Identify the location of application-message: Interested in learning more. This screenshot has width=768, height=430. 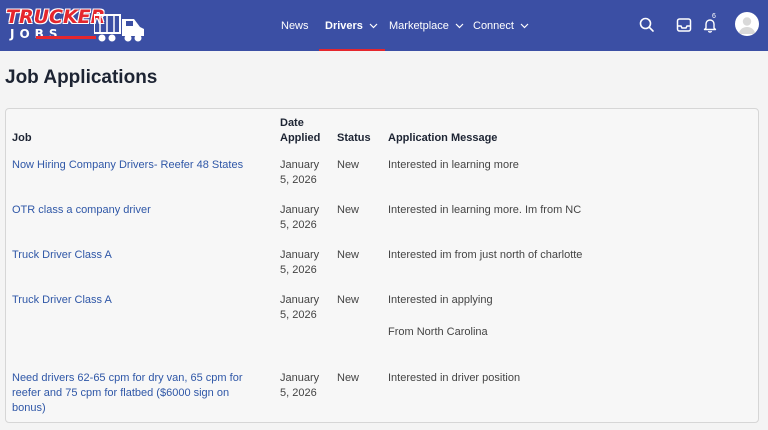
(453, 165).